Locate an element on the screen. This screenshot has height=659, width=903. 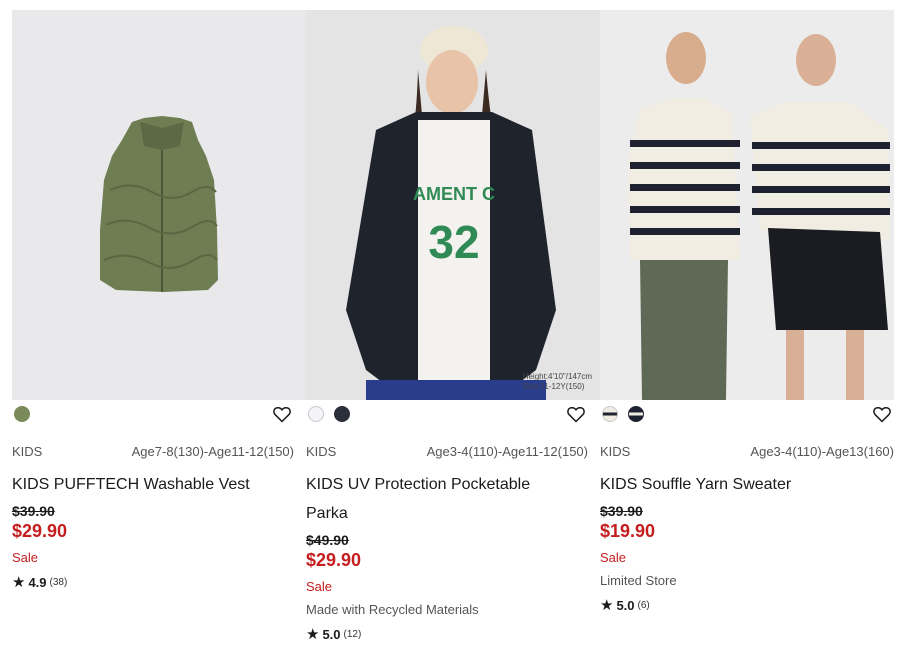
product-name: KIDS UV Protection Pocketable Parka is located at coordinates (447, 499).